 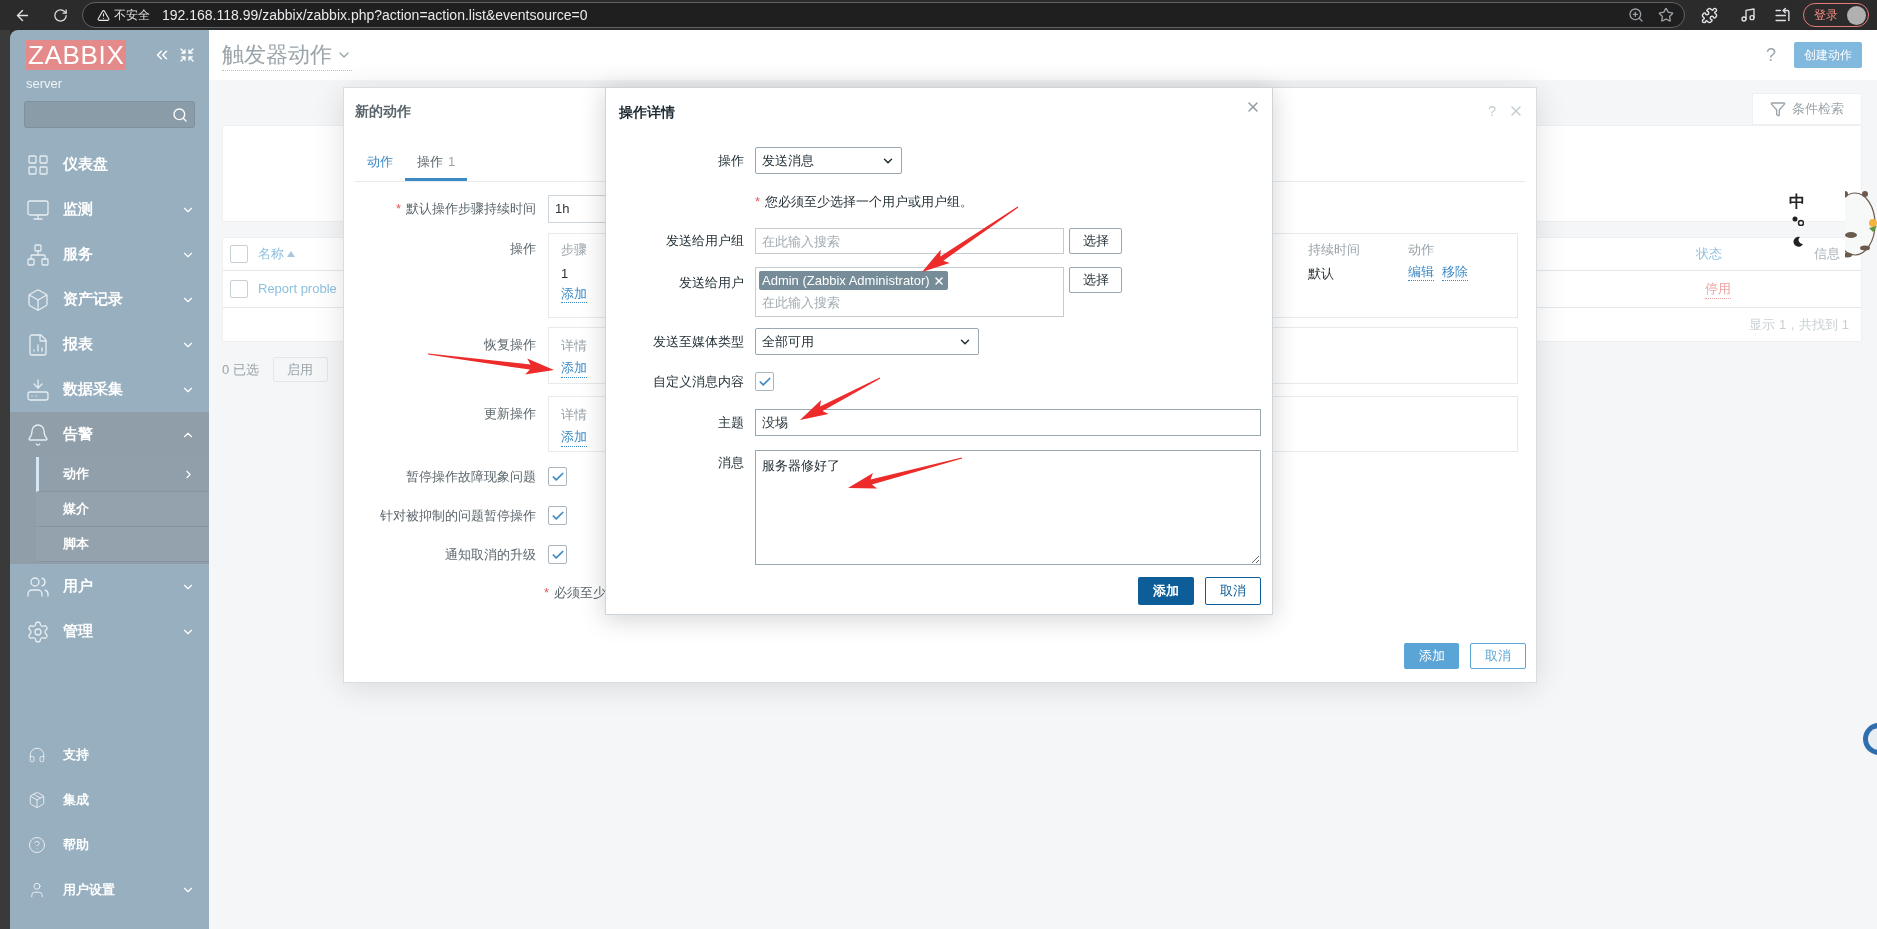 I want to click on zabbix-logo: ZABBIX, so click(x=76, y=55).